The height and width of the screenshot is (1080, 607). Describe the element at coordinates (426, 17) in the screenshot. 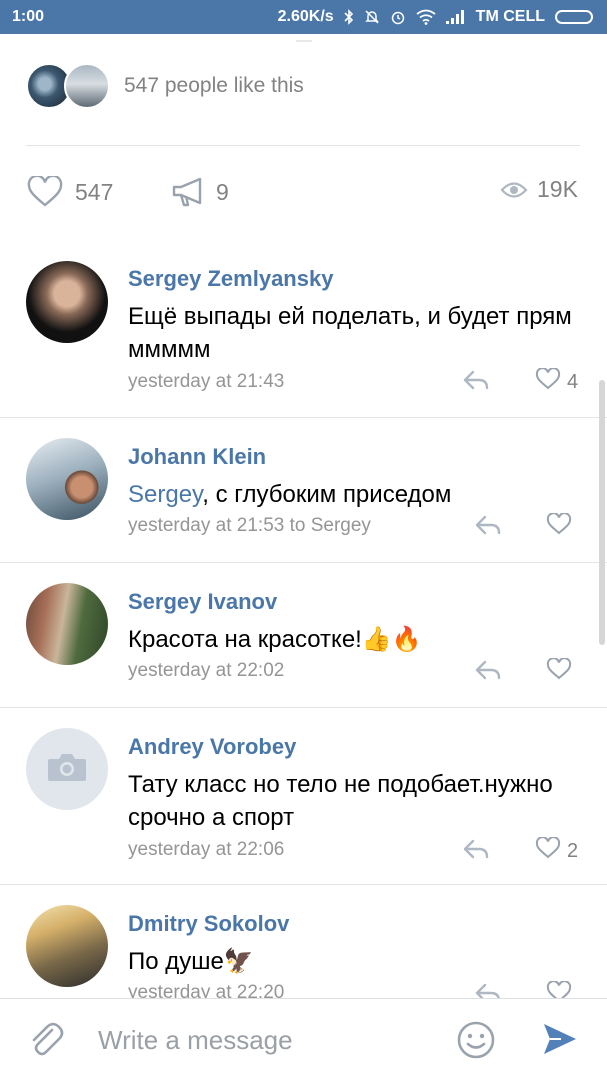

I see `wifi-icon` at that location.